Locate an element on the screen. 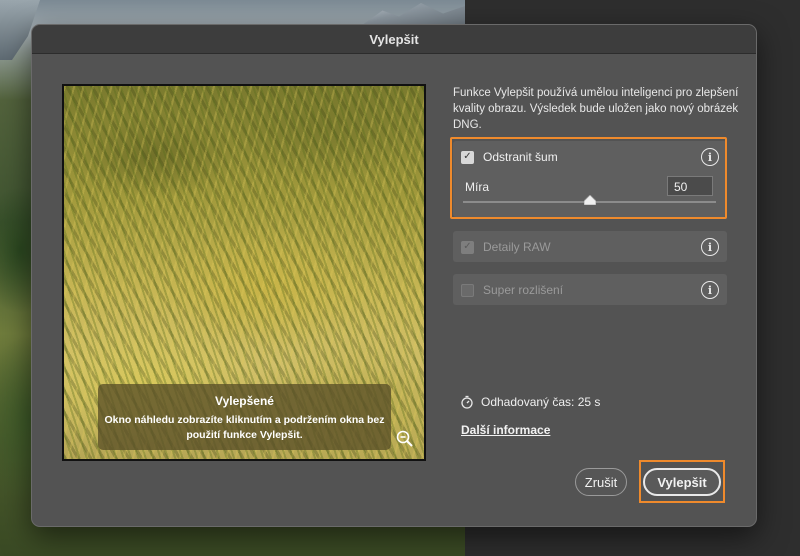  preview-overlay-title: Vylepšené is located at coordinates (244, 401).